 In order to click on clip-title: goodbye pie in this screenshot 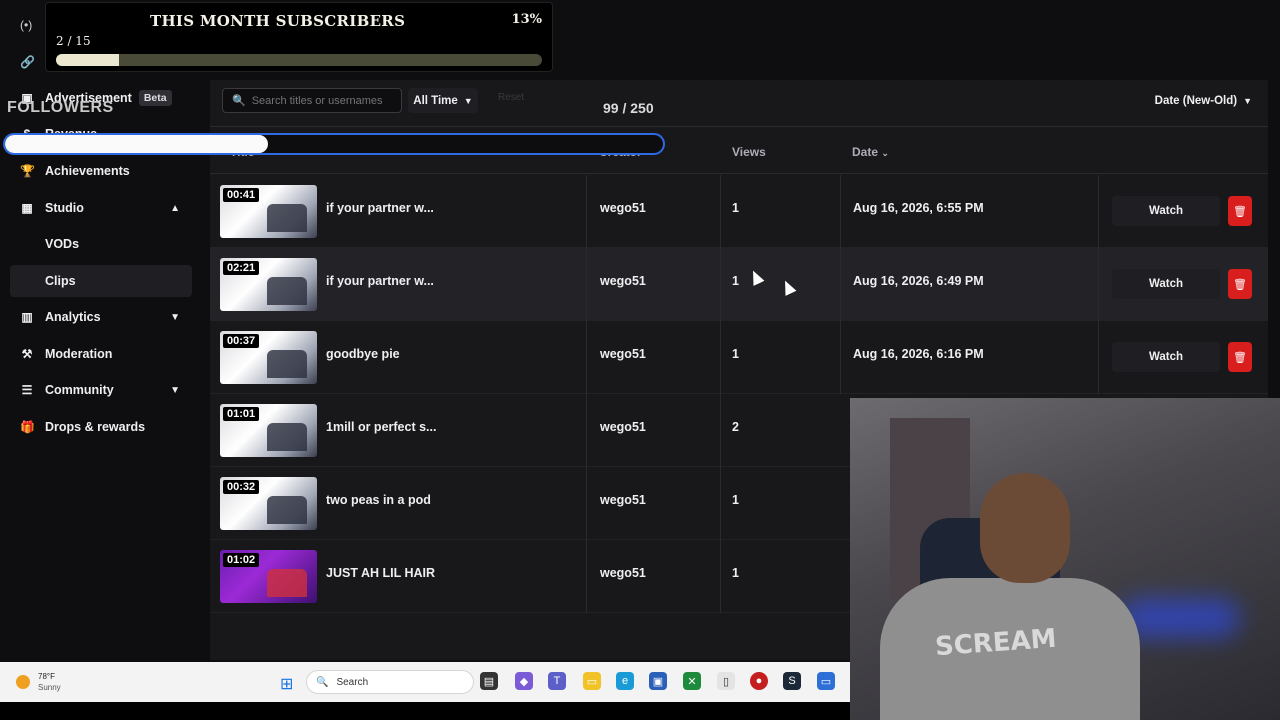, I will do `click(363, 354)`.